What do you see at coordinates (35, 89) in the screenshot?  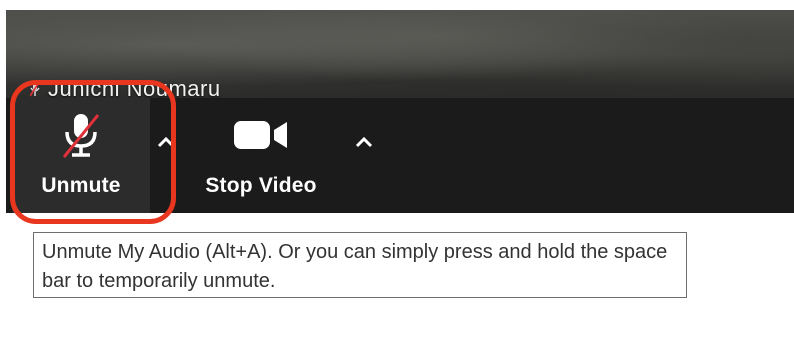 I see `muted-mic-icon` at bounding box center [35, 89].